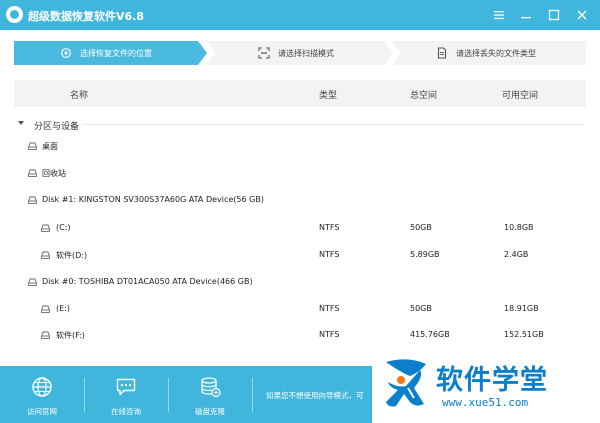  I want to click on window-title: 超级数据恢复软件V6.8, so click(86, 16).